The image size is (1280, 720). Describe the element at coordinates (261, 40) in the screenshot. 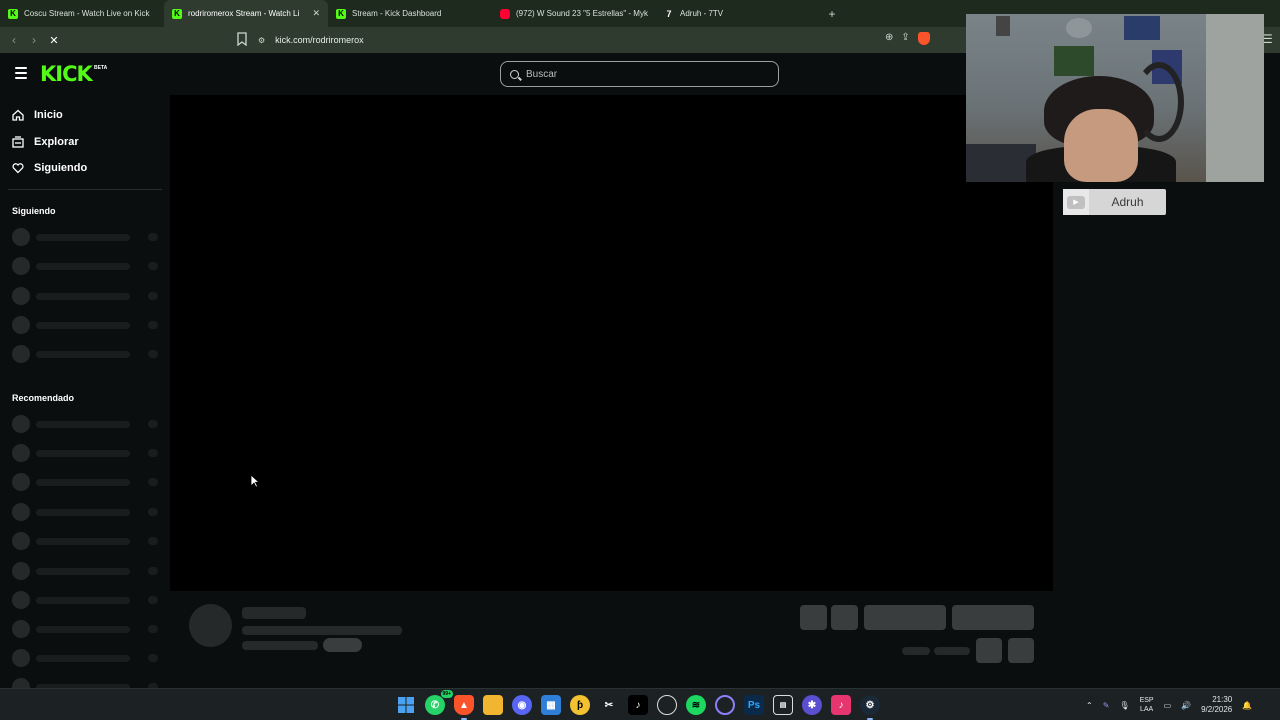

I see `site-settings-icon: ⚙` at that location.